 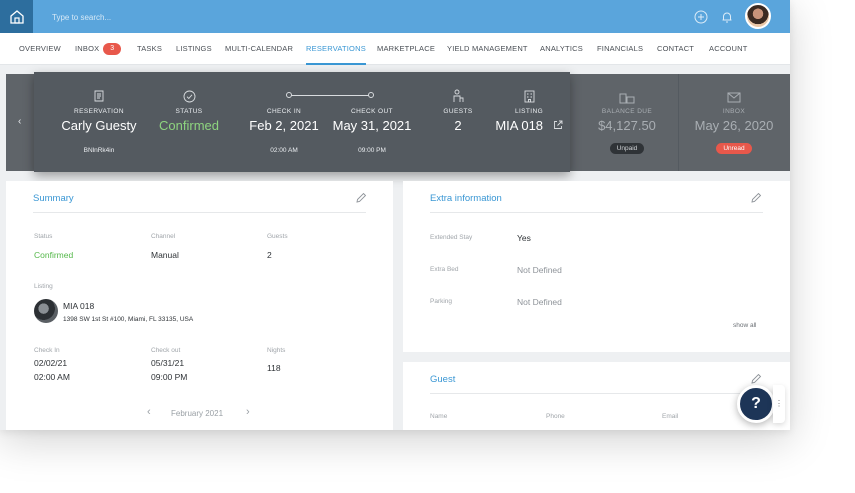 What do you see at coordinates (458, 125) in the screenshot?
I see `guests-value: 2` at bounding box center [458, 125].